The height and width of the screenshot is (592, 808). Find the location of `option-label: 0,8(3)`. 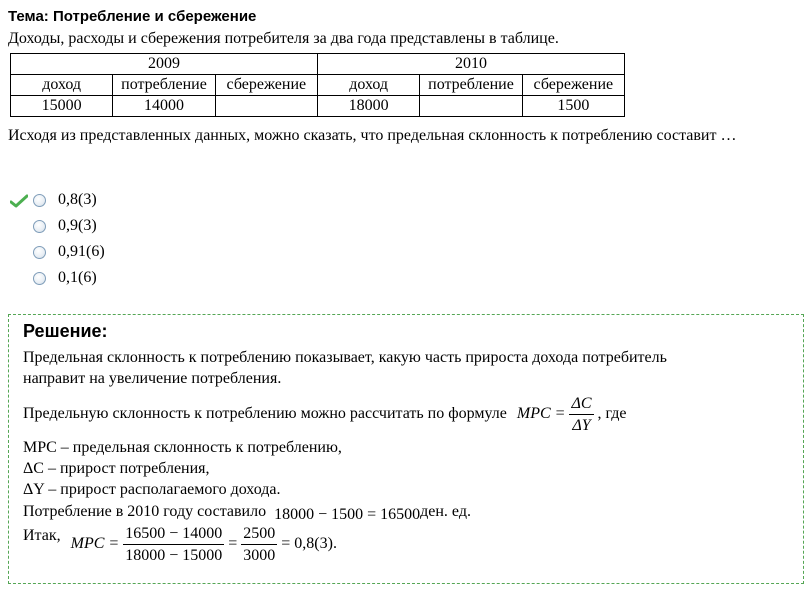

option-label: 0,8(3) is located at coordinates (77, 199).